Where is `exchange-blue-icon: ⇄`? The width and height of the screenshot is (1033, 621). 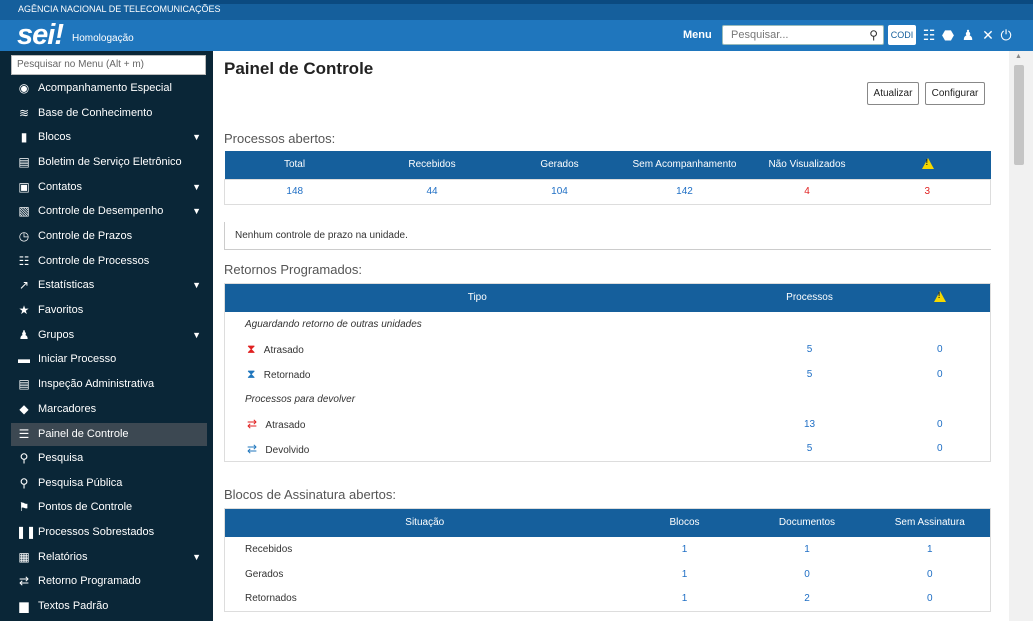 exchange-blue-icon: ⇄ is located at coordinates (252, 448).